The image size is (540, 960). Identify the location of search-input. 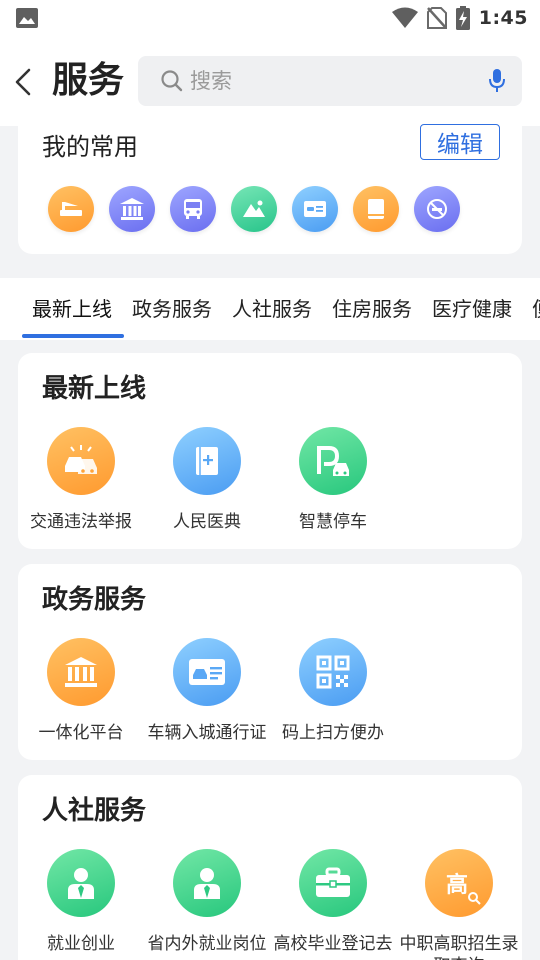
(330, 81).